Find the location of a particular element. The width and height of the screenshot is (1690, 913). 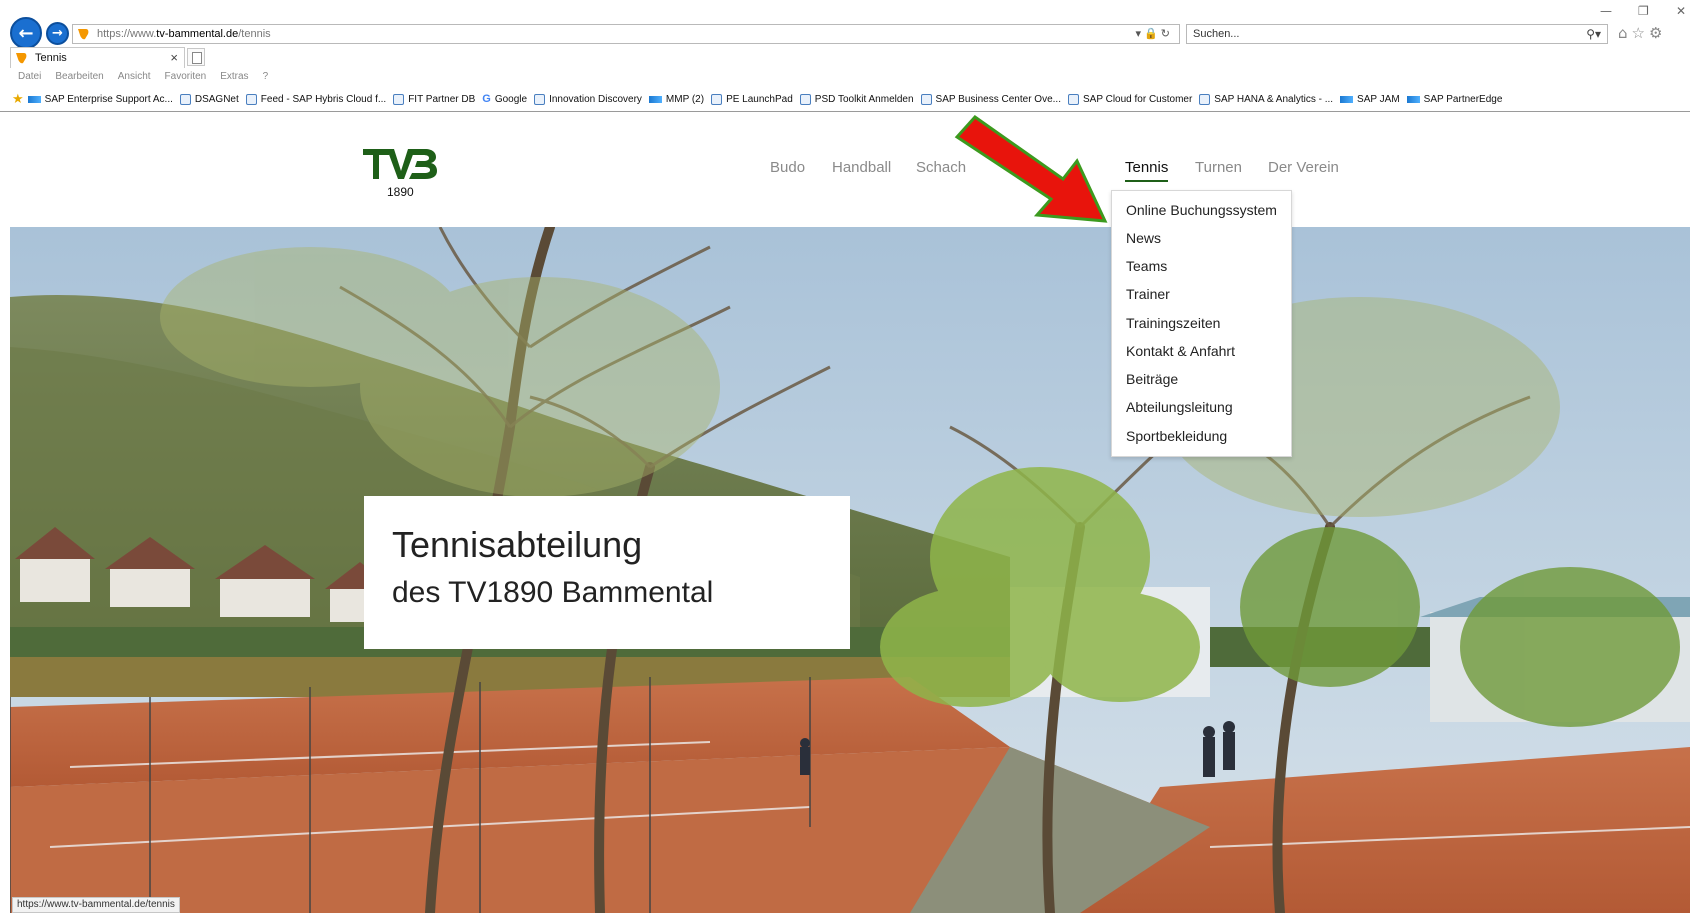

arrow-right-icon: → is located at coordinates (57, 33).